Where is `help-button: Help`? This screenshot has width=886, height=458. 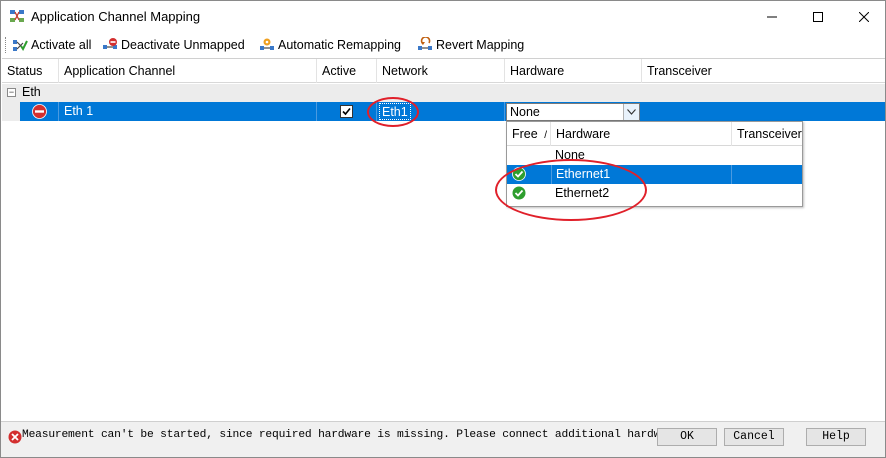 help-button: Help is located at coordinates (836, 437).